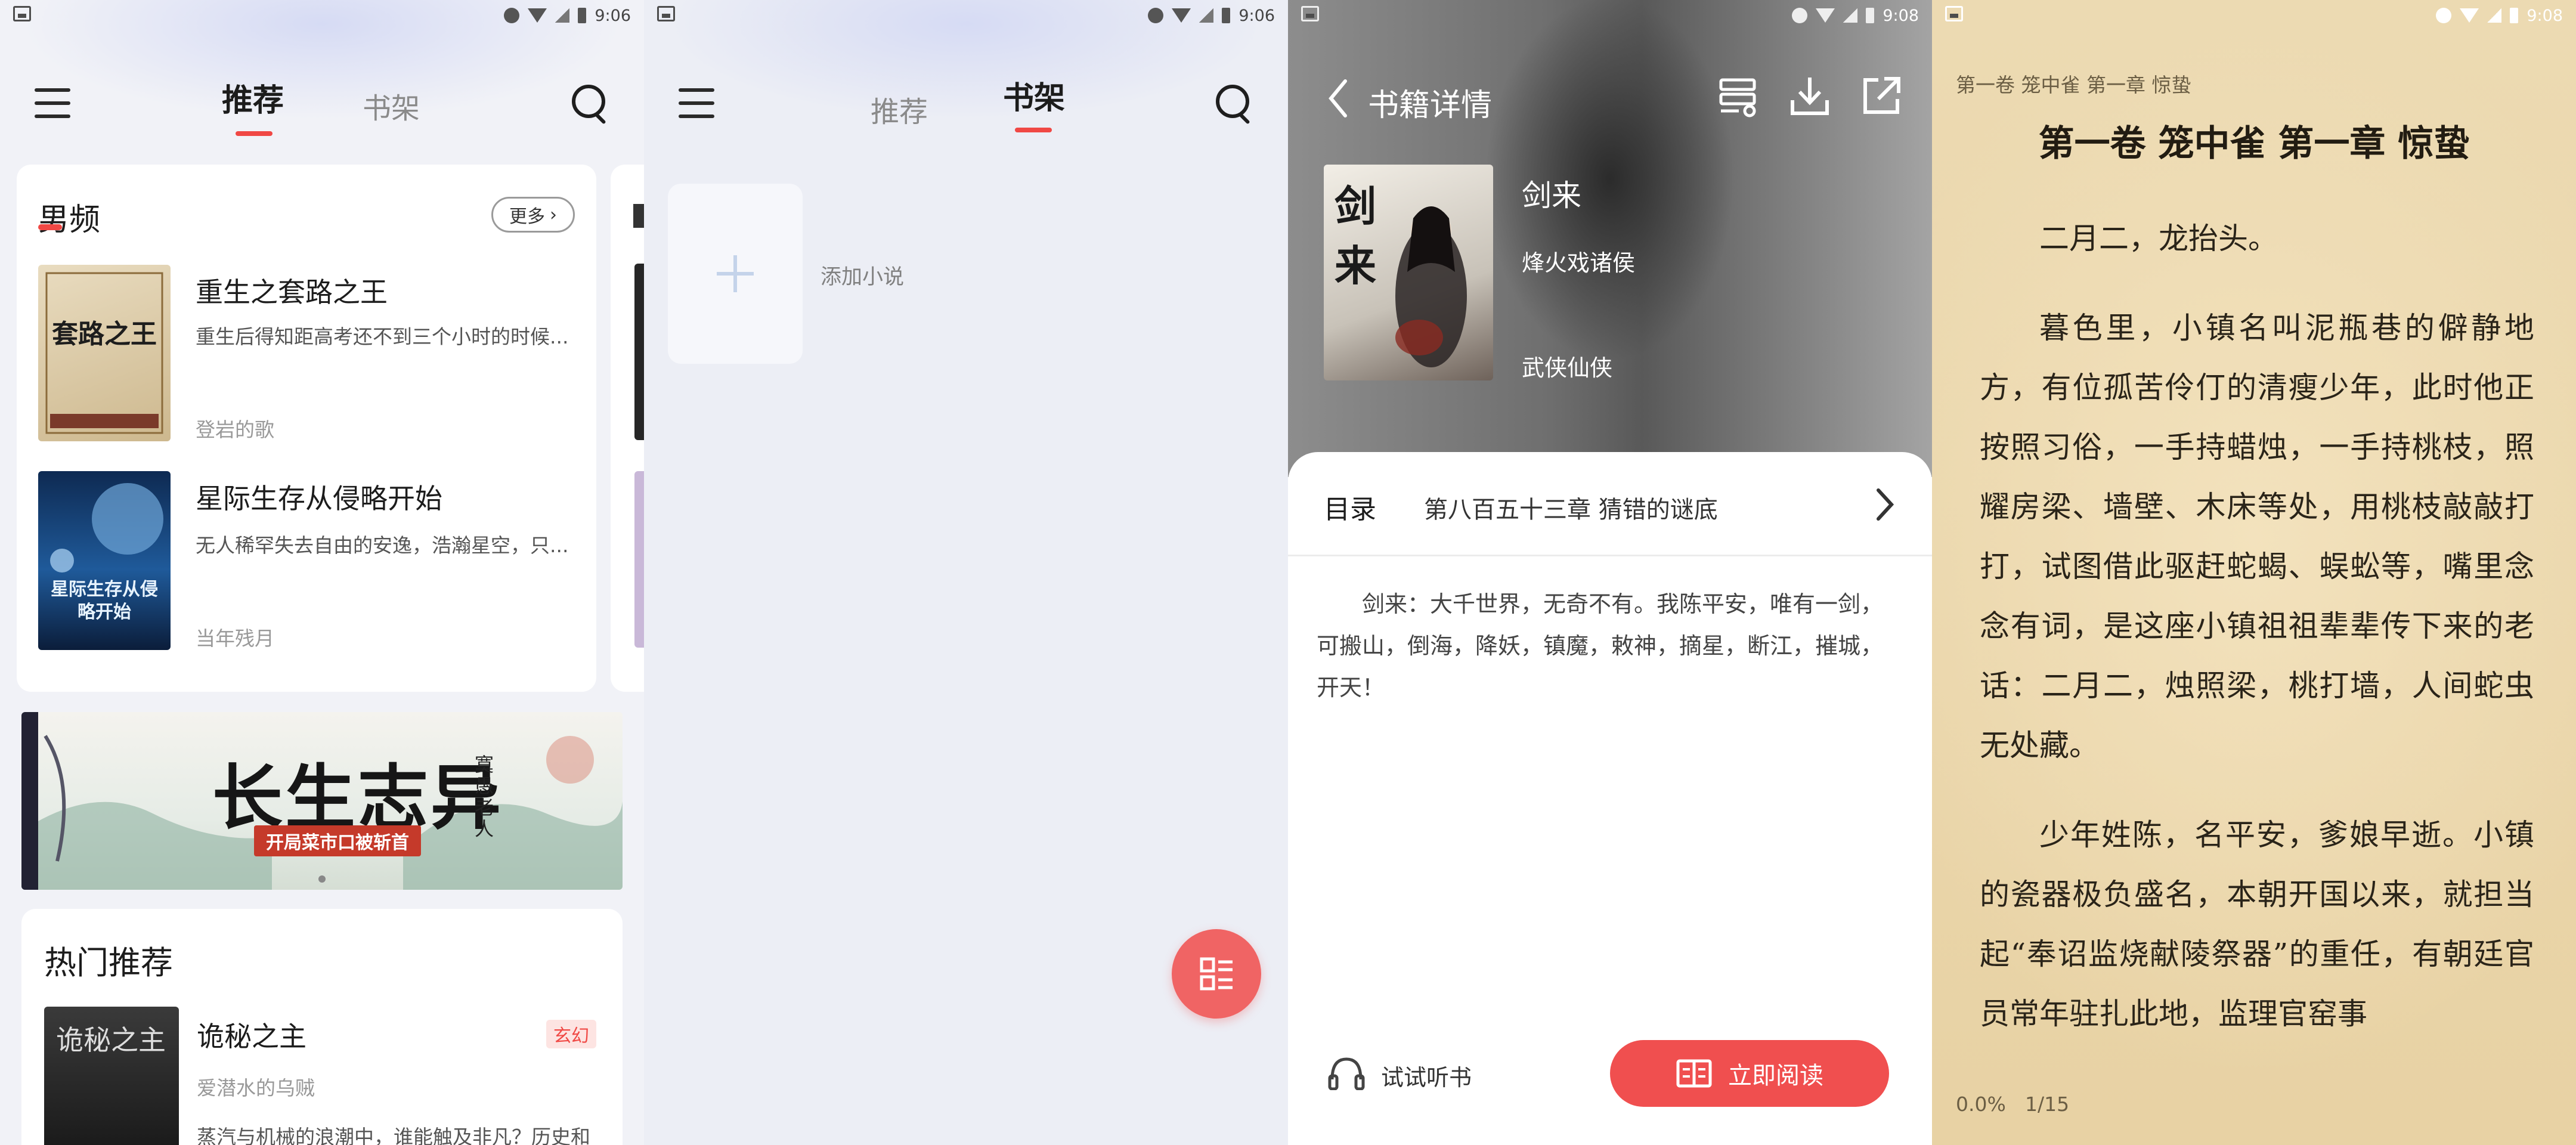 This screenshot has width=2576, height=1145. Describe the element at coordinates (554, 214) in the screenshot. I see `chevron-right-icon: ›` at that location.